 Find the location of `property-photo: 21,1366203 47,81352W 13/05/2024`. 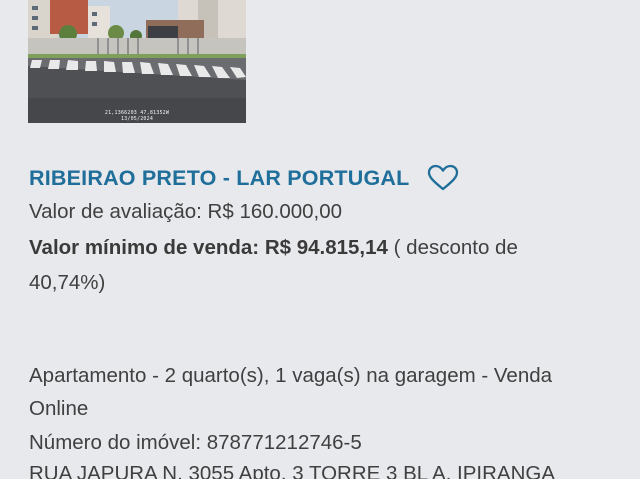

property-photo: 21,1366203 47,81352W 13/05/2024 is located at coordinates (137, 61).